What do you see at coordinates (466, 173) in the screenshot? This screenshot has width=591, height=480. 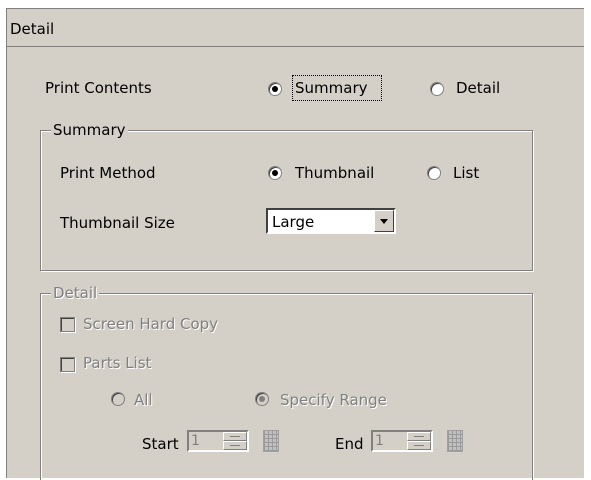 I see `list-option-label: List` at bounding box center [466, 173].